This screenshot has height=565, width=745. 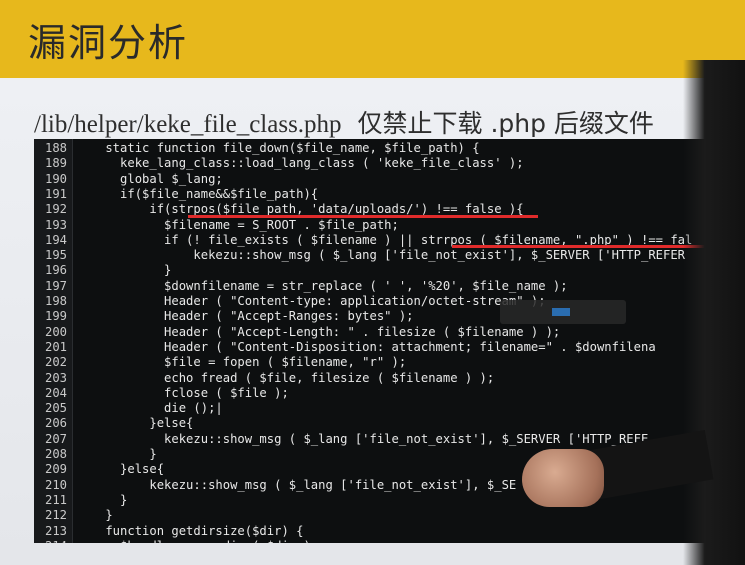 I want to click on line-number: 210, so click(x=55, y=484).